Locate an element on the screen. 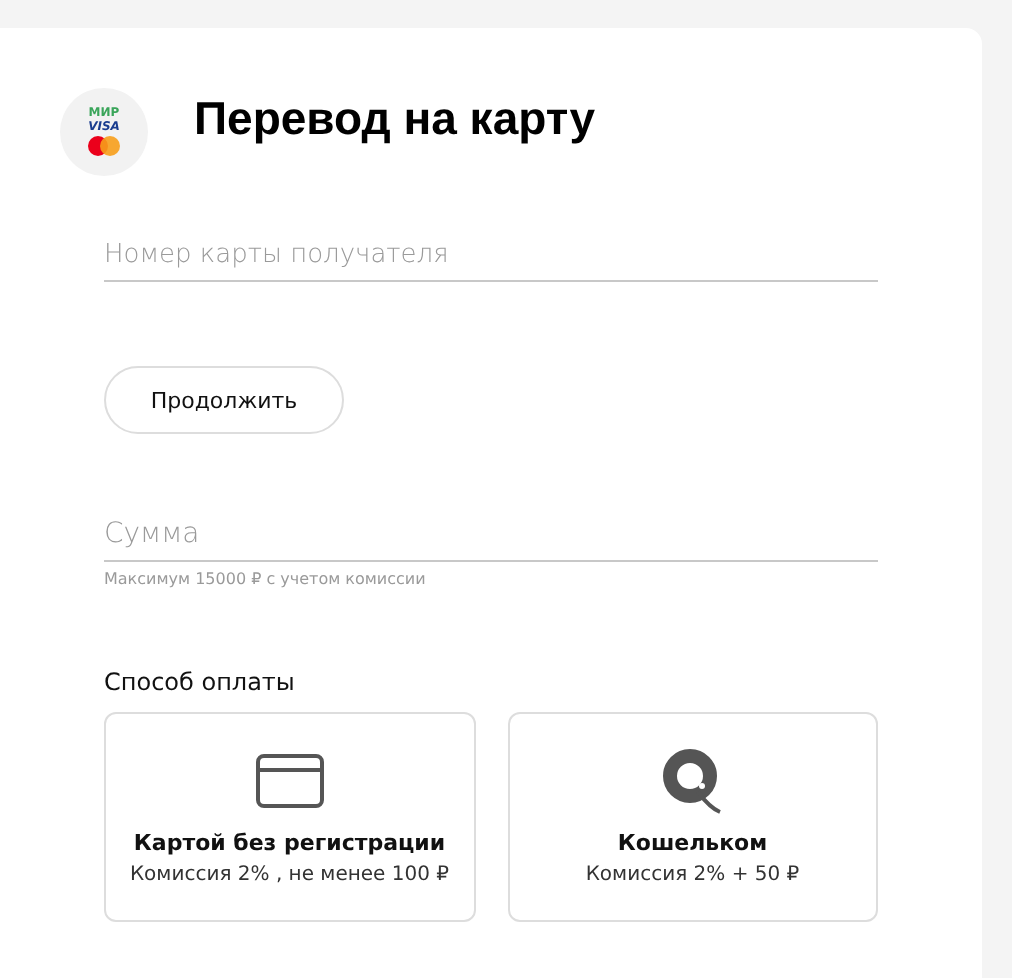 This screenshot has width=1012, height=978. payment-option-card: Картой без регистрации Комиссия 2% , не менее 100 ₽ is located at coordinates (289, 817).